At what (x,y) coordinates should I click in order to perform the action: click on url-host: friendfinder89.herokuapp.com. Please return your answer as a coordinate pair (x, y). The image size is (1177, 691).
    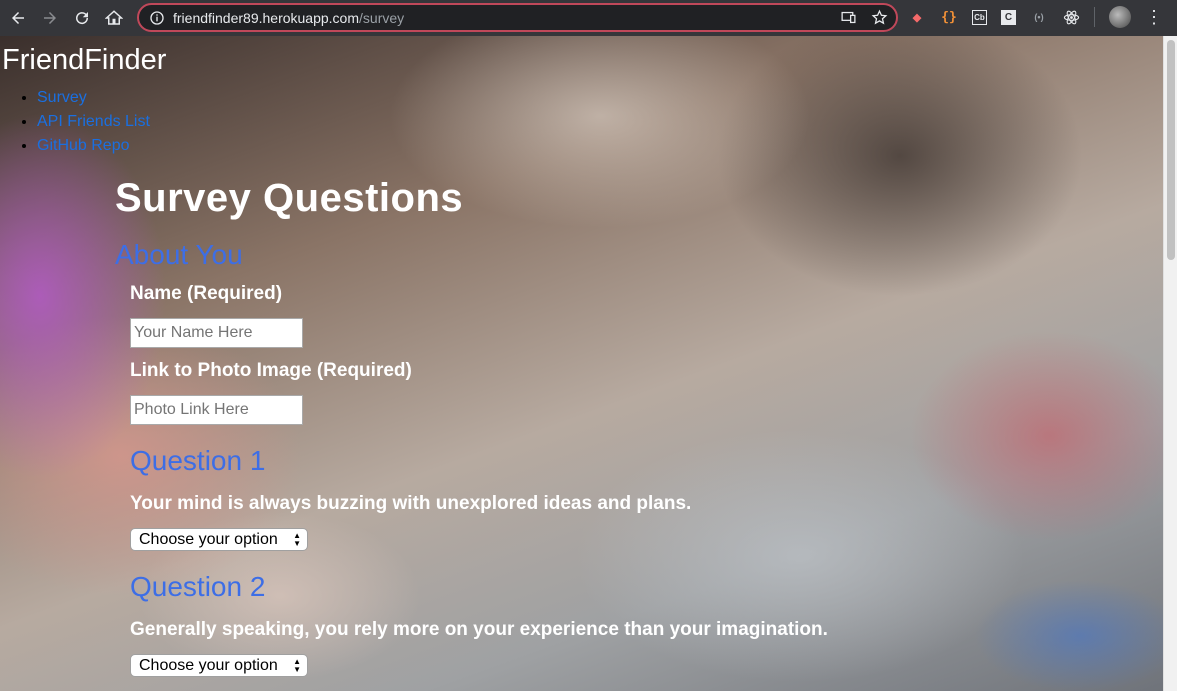
    Looking at the image, I should click on (266, 17).